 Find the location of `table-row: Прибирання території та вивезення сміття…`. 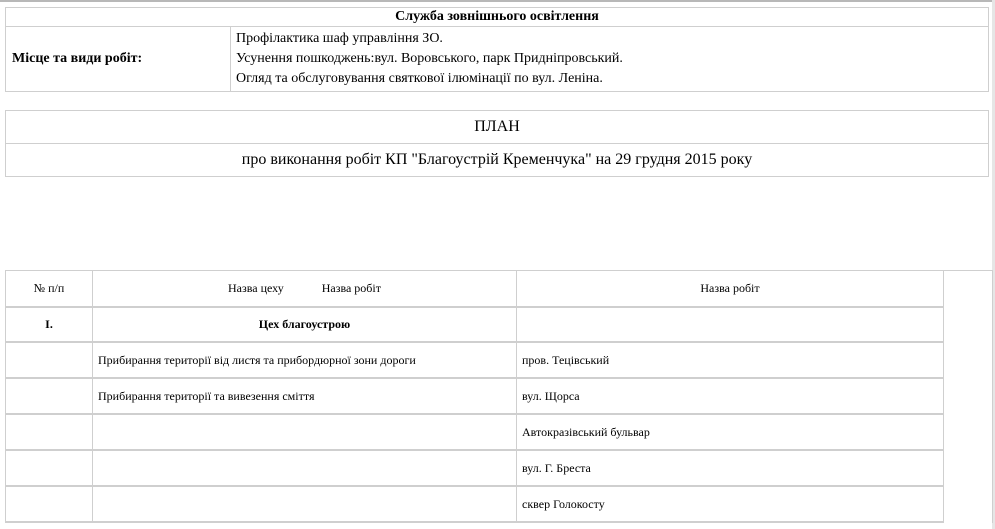

table-row: Прибирання території та вивезення сміття… is located at coordinates (499, 397).